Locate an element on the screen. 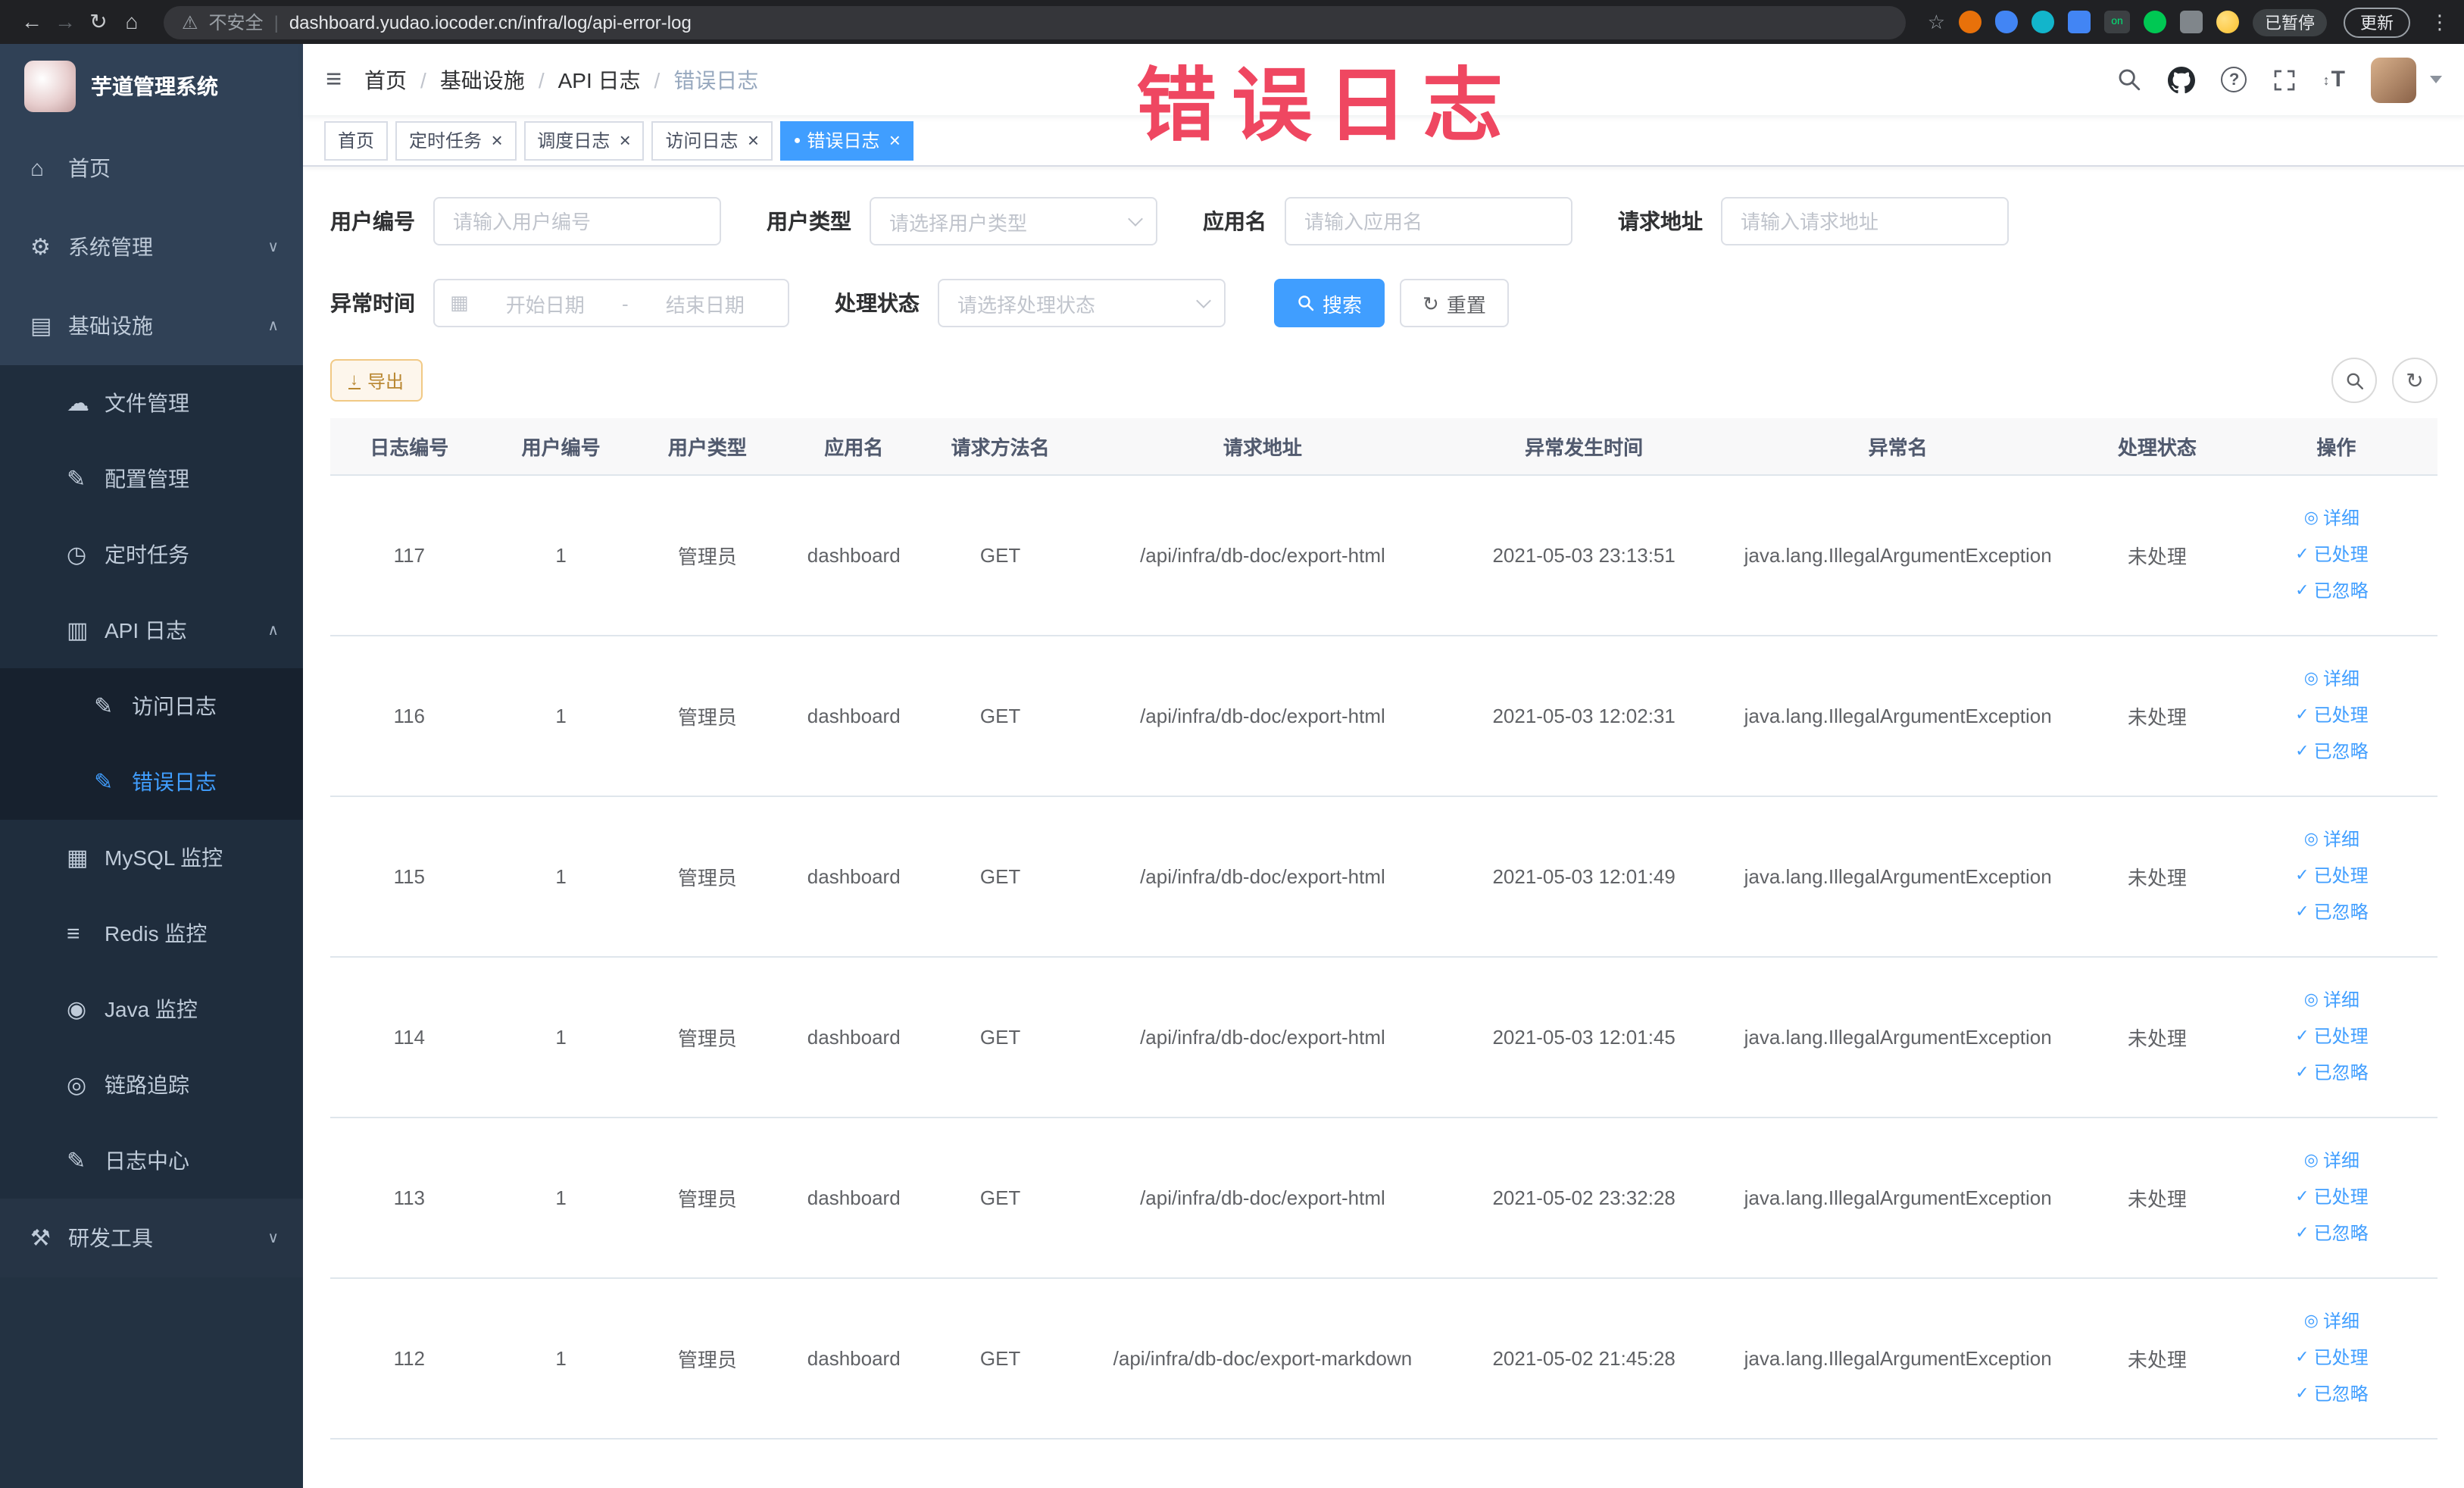  sidebar-item: ✎ 访问日志 is located at coordinates (151, 706).